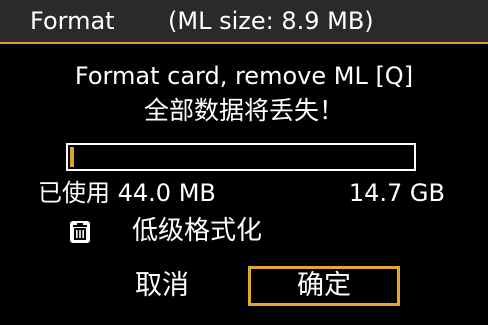  Describe the element at coordinates (324, 286) in the screenshot. I see `ok-button: 确定` at that location.